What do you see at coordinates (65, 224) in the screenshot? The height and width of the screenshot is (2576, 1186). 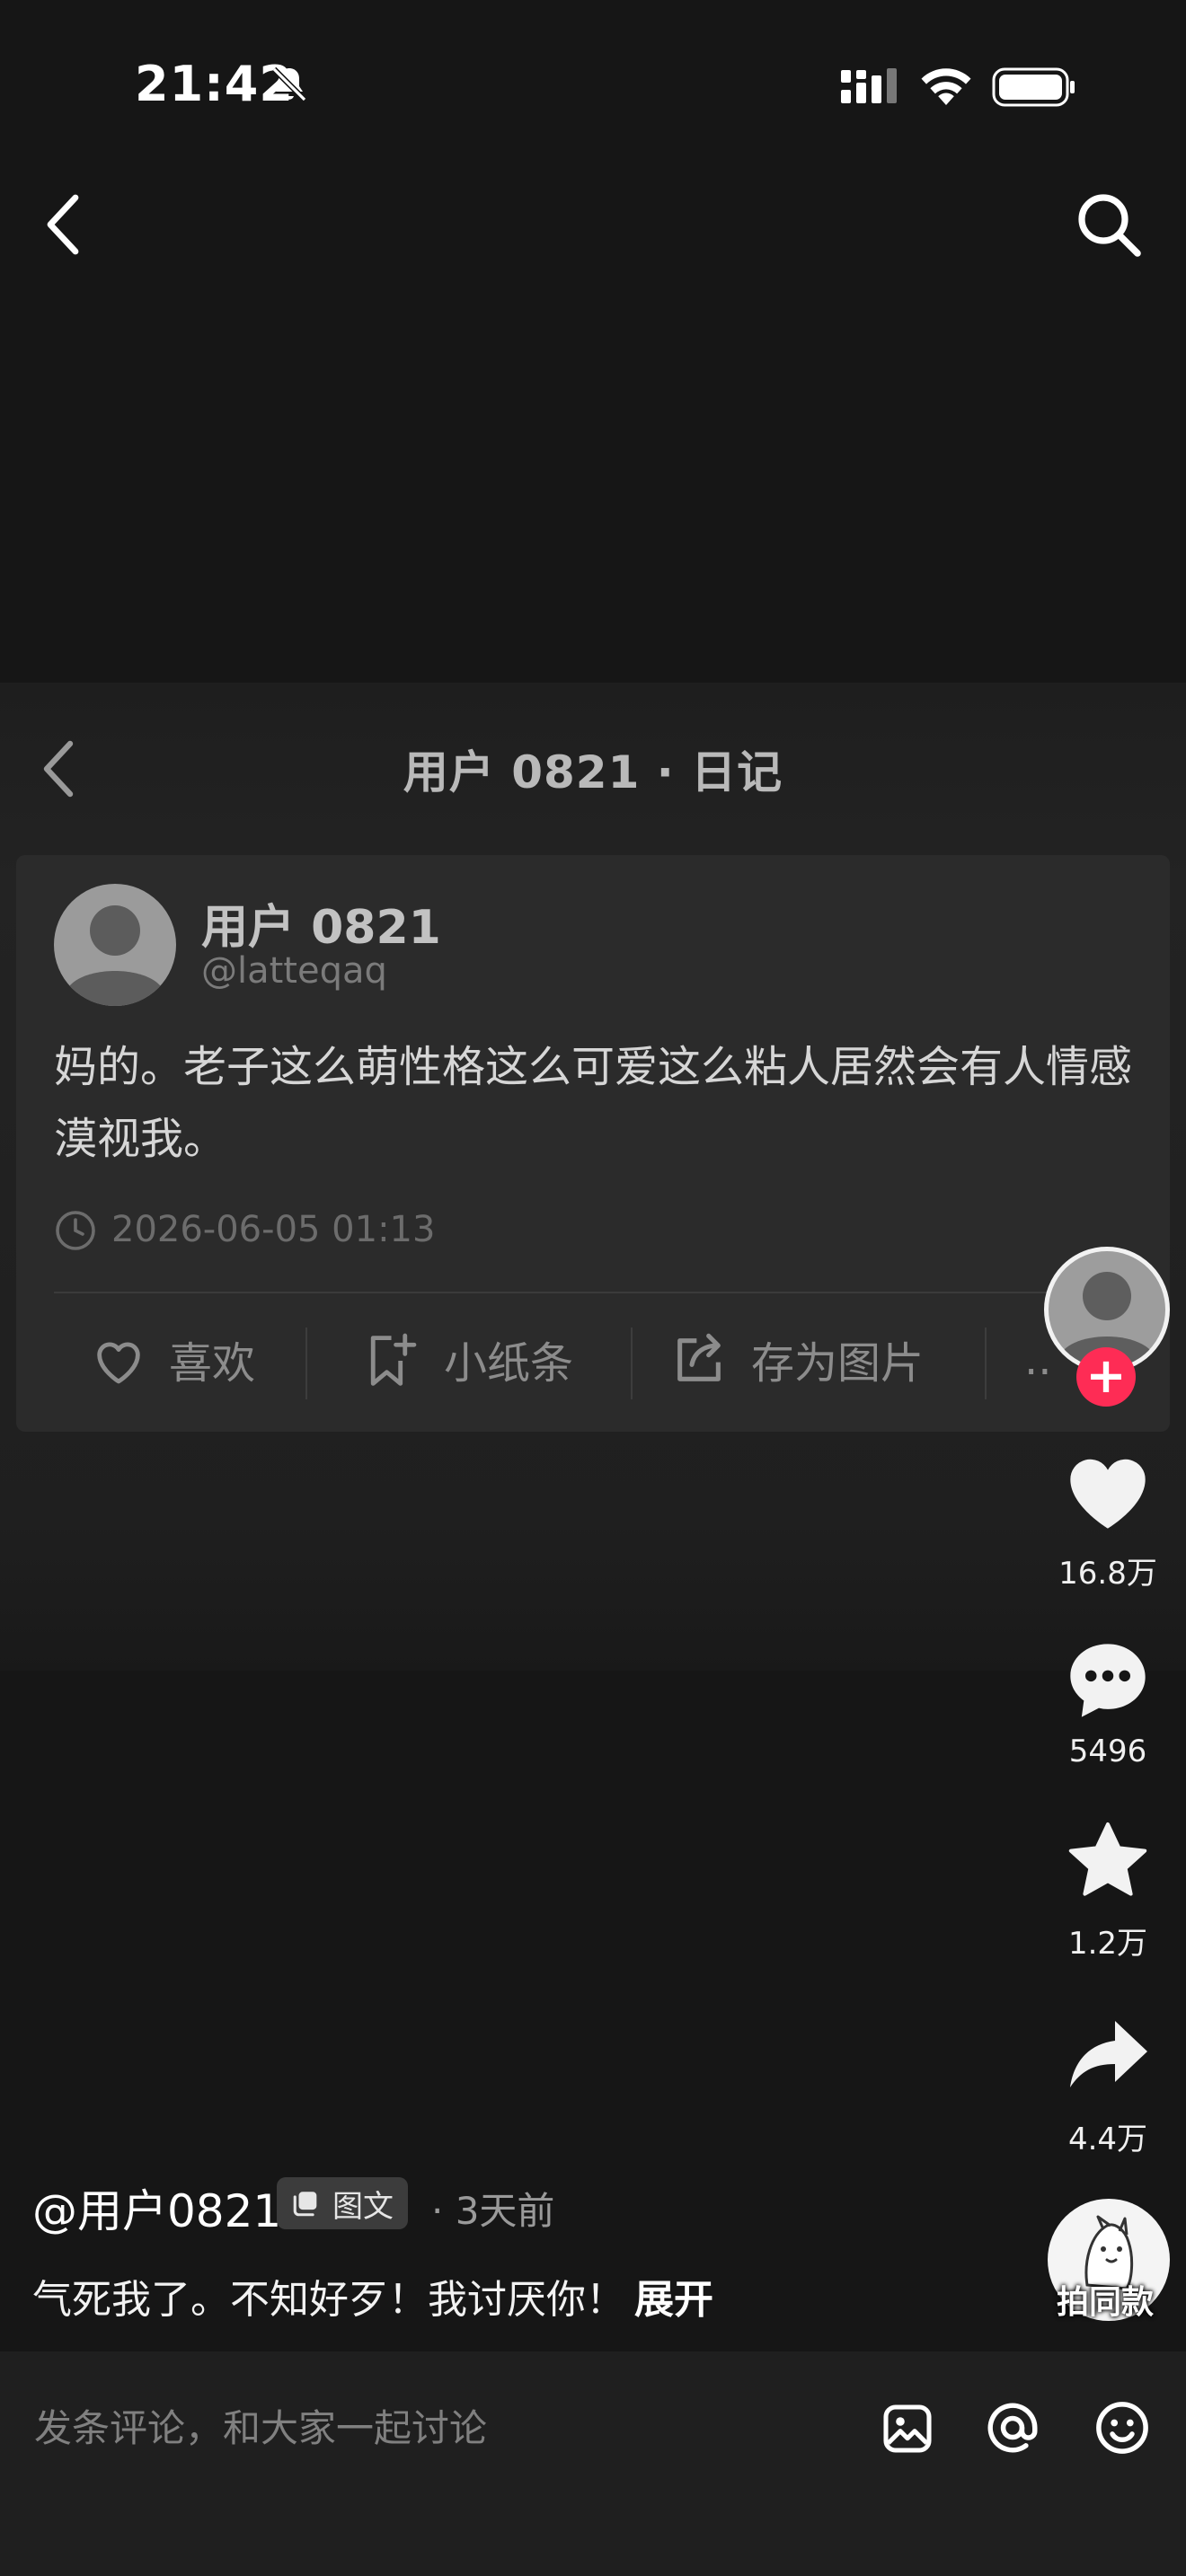 I see `back-button` at bounding box center [65, 224].